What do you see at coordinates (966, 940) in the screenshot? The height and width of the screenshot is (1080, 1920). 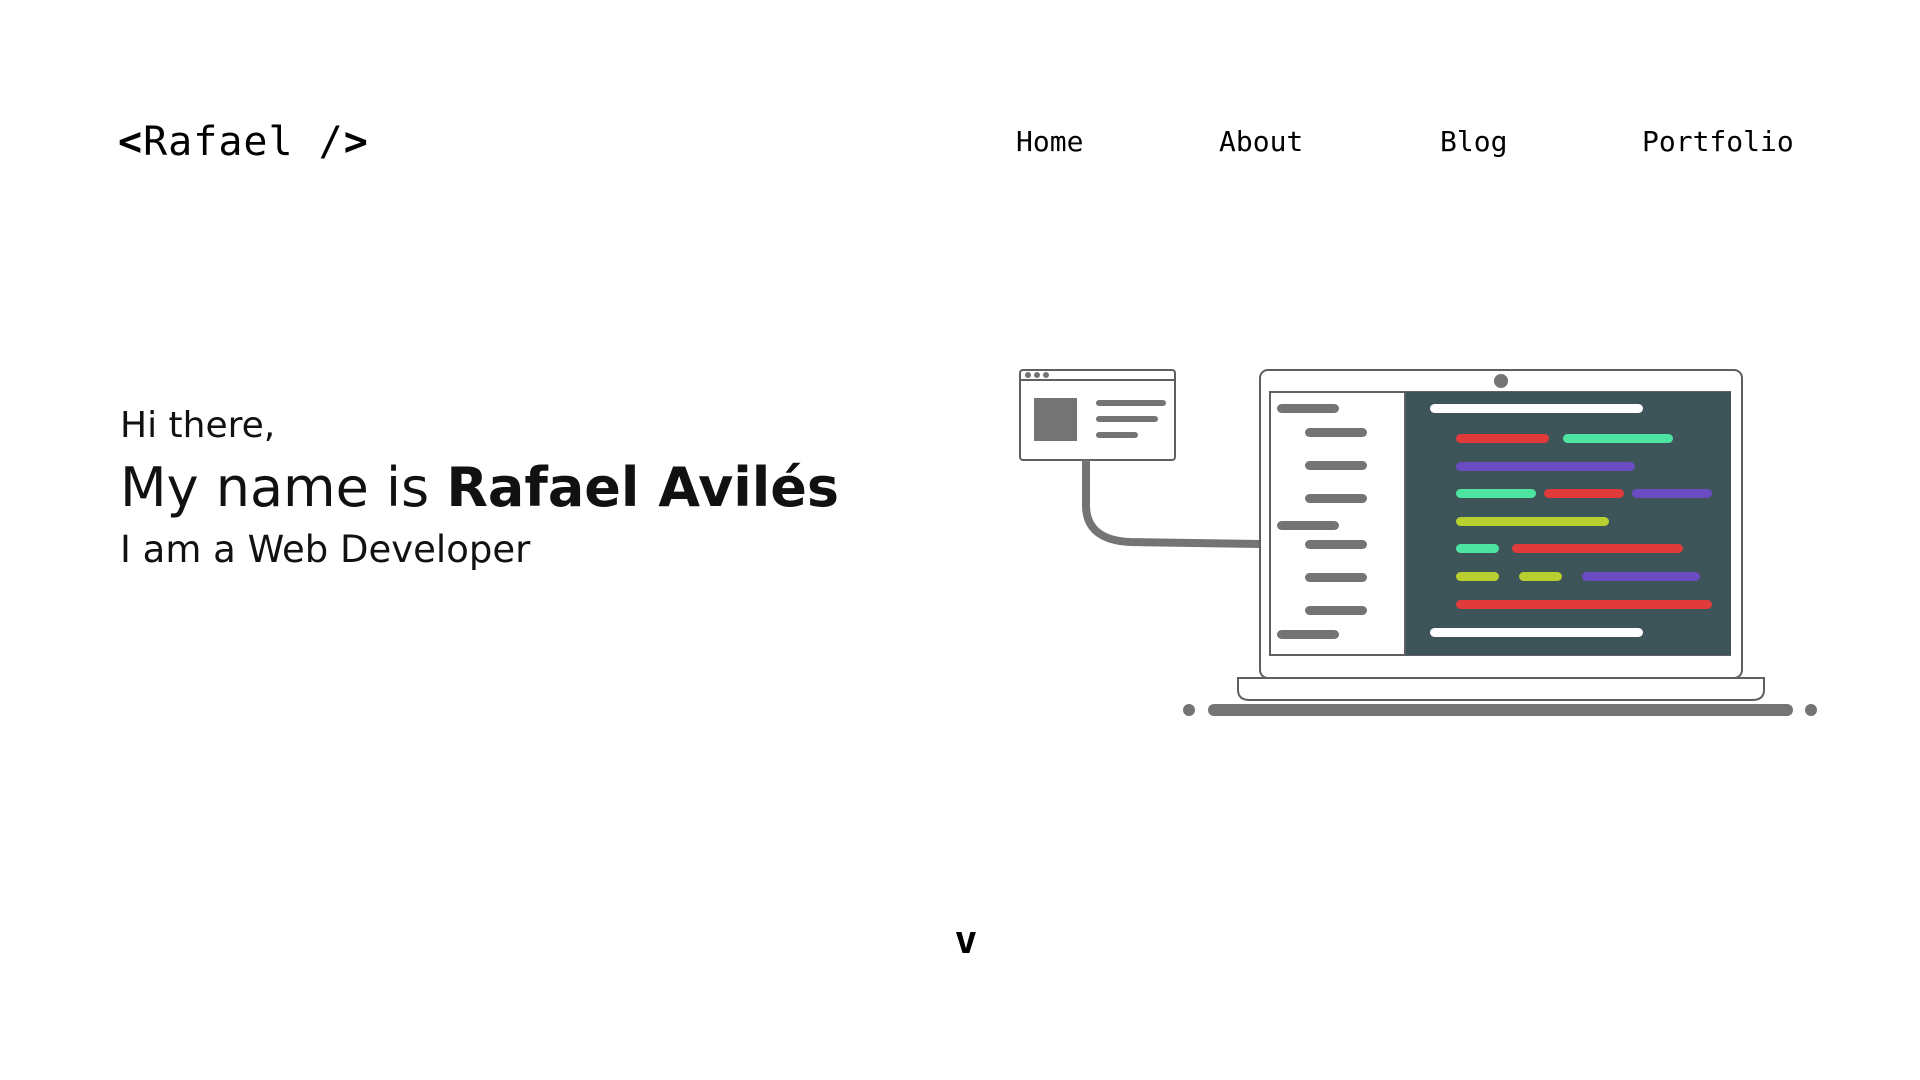 I see `scroll-down-chevron-icon: v` at bounding box center [966, 940].